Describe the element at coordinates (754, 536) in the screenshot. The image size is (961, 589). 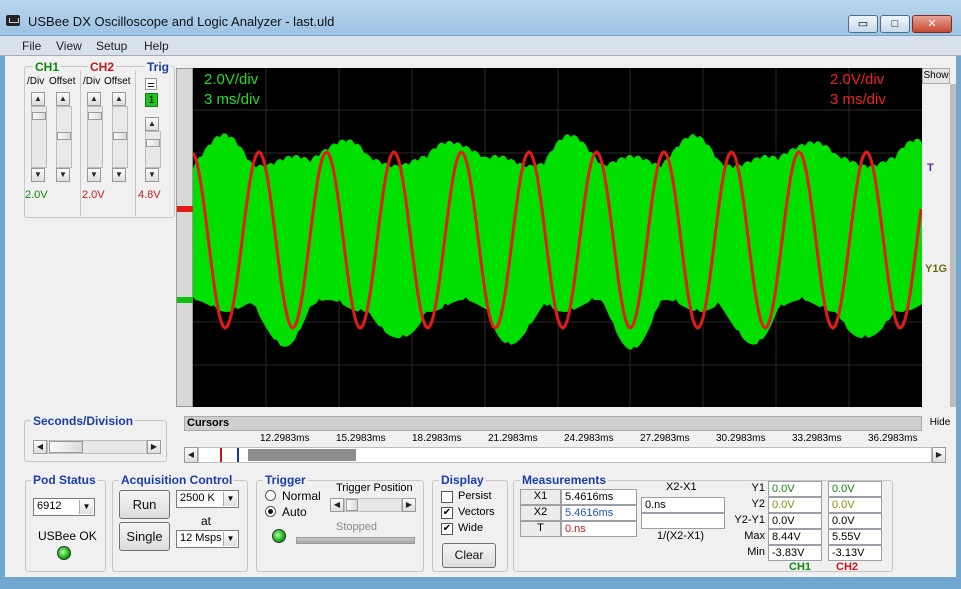
I see `meas-row-label: Max` at that location.